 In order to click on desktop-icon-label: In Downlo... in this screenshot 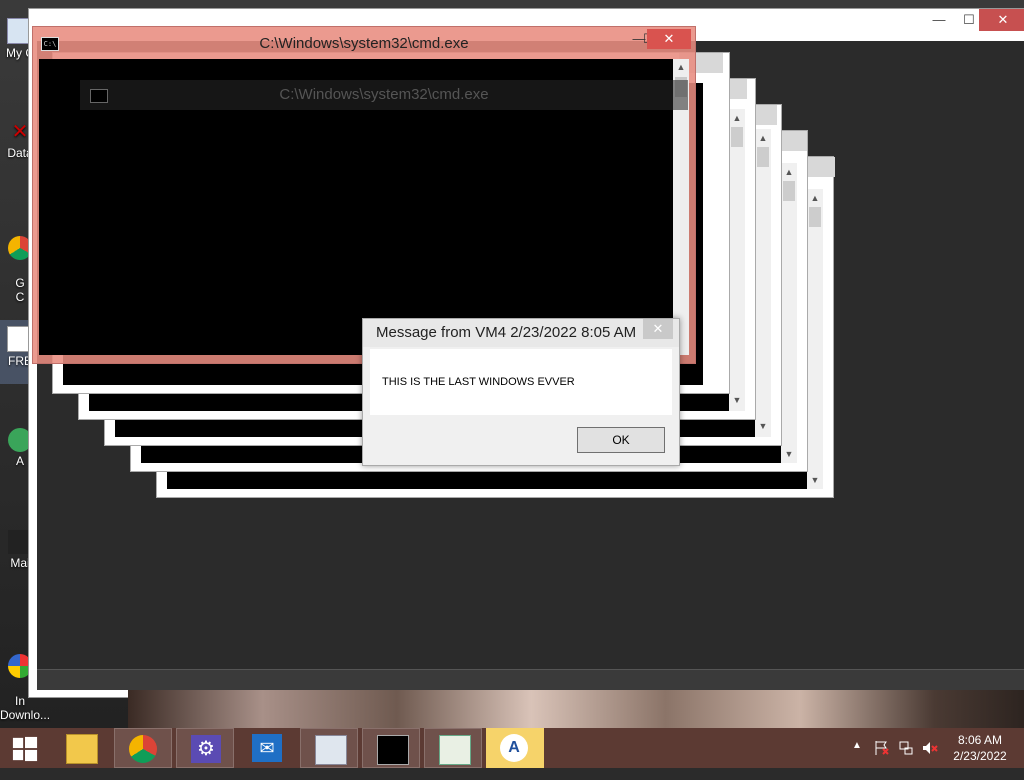, I will do `click(25, 708)`.